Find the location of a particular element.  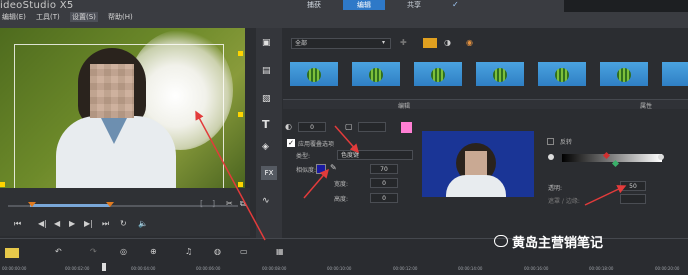

motion-track-icon: ◍ is located at coordinates (217, 251).